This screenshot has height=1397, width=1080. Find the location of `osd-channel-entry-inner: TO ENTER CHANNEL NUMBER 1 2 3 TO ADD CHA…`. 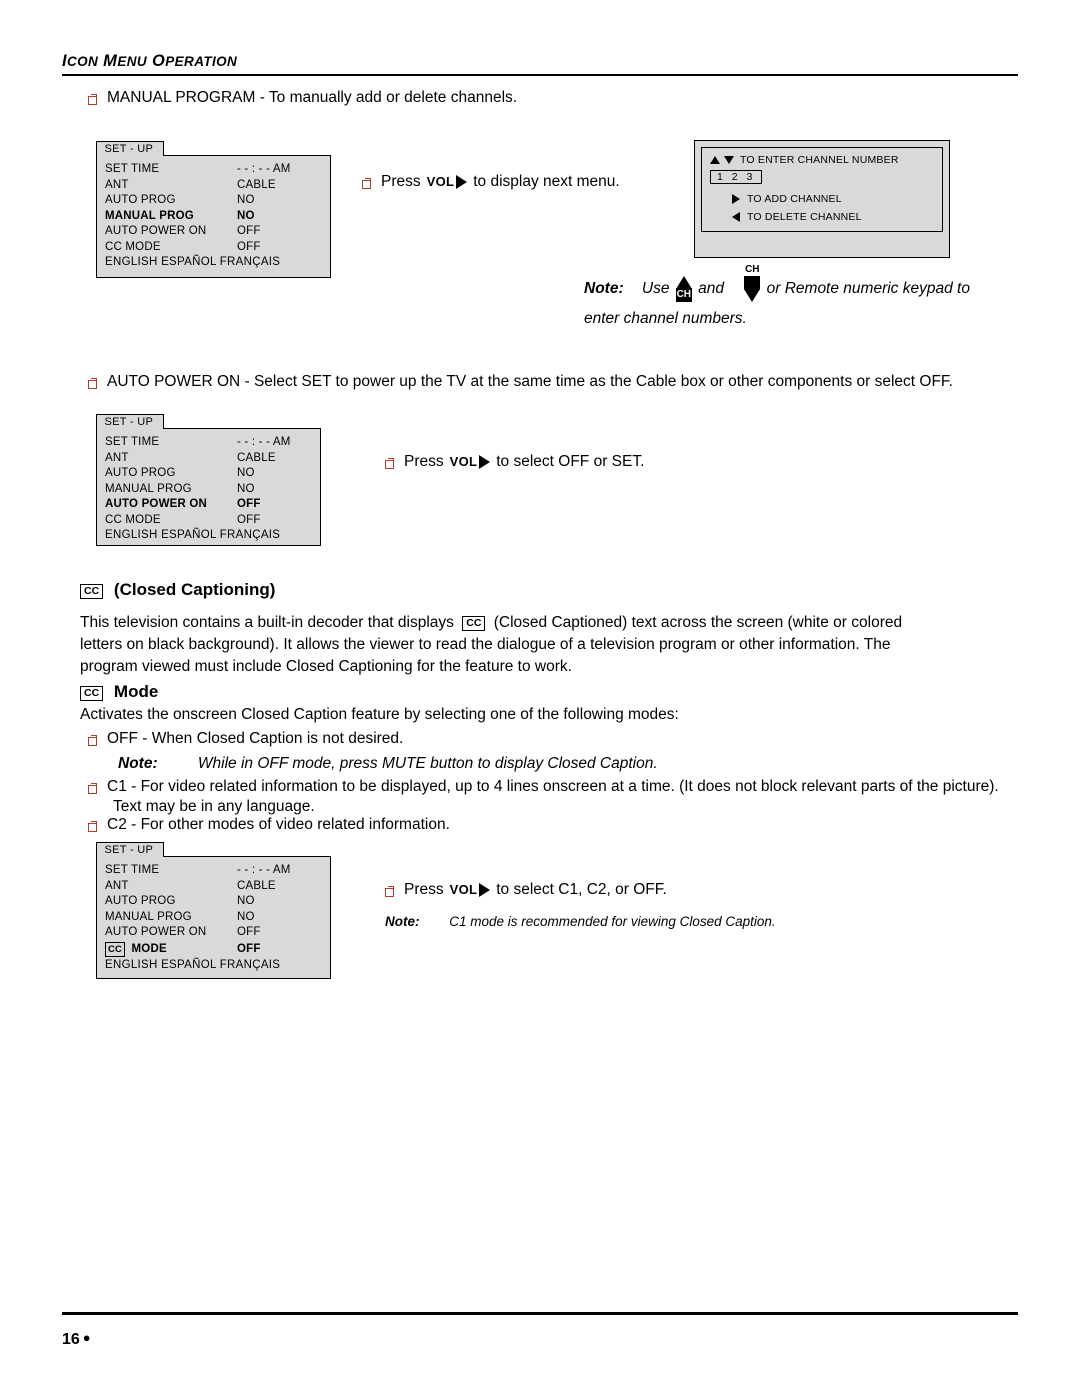

osd-channel-entry-inner: TO ENTER CHANNEL NUMBER 1 2 3 TO ADD CHA… is located at coordinates (822, 189).